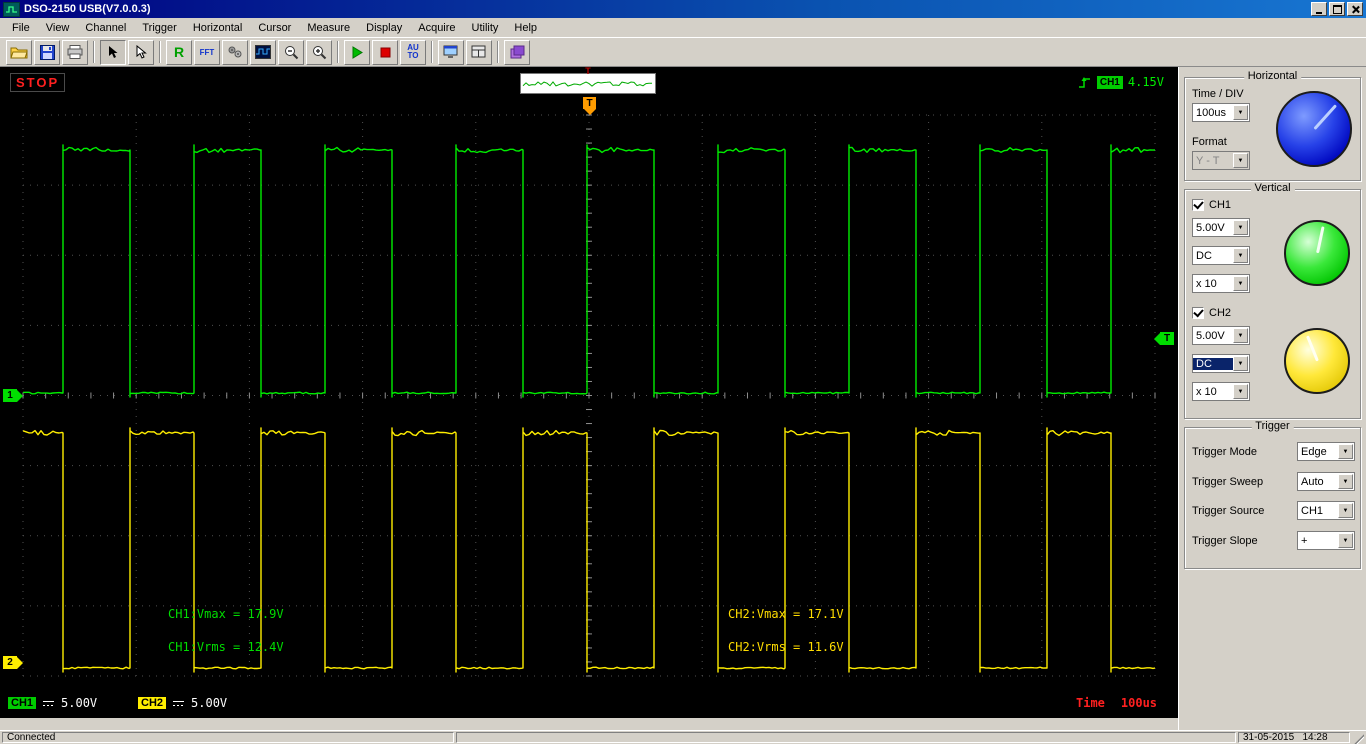  Describe the element at coordinates (1358, 737) in the screenshot. I see `resize-grip` at that location.